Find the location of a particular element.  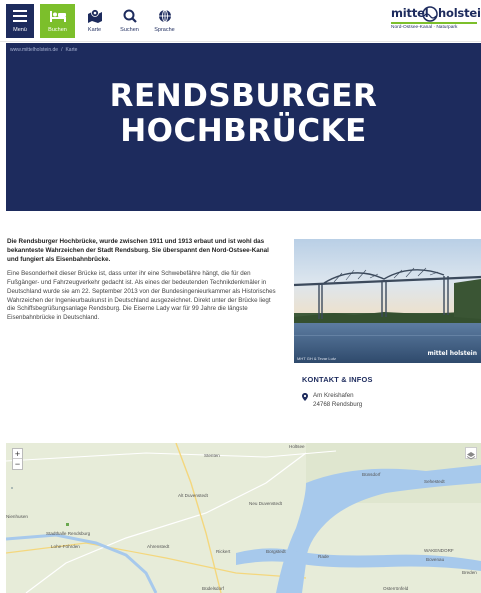

page-title: RENDSBURGER HOCHBRÜCKE is located at coordinates (243, 114).